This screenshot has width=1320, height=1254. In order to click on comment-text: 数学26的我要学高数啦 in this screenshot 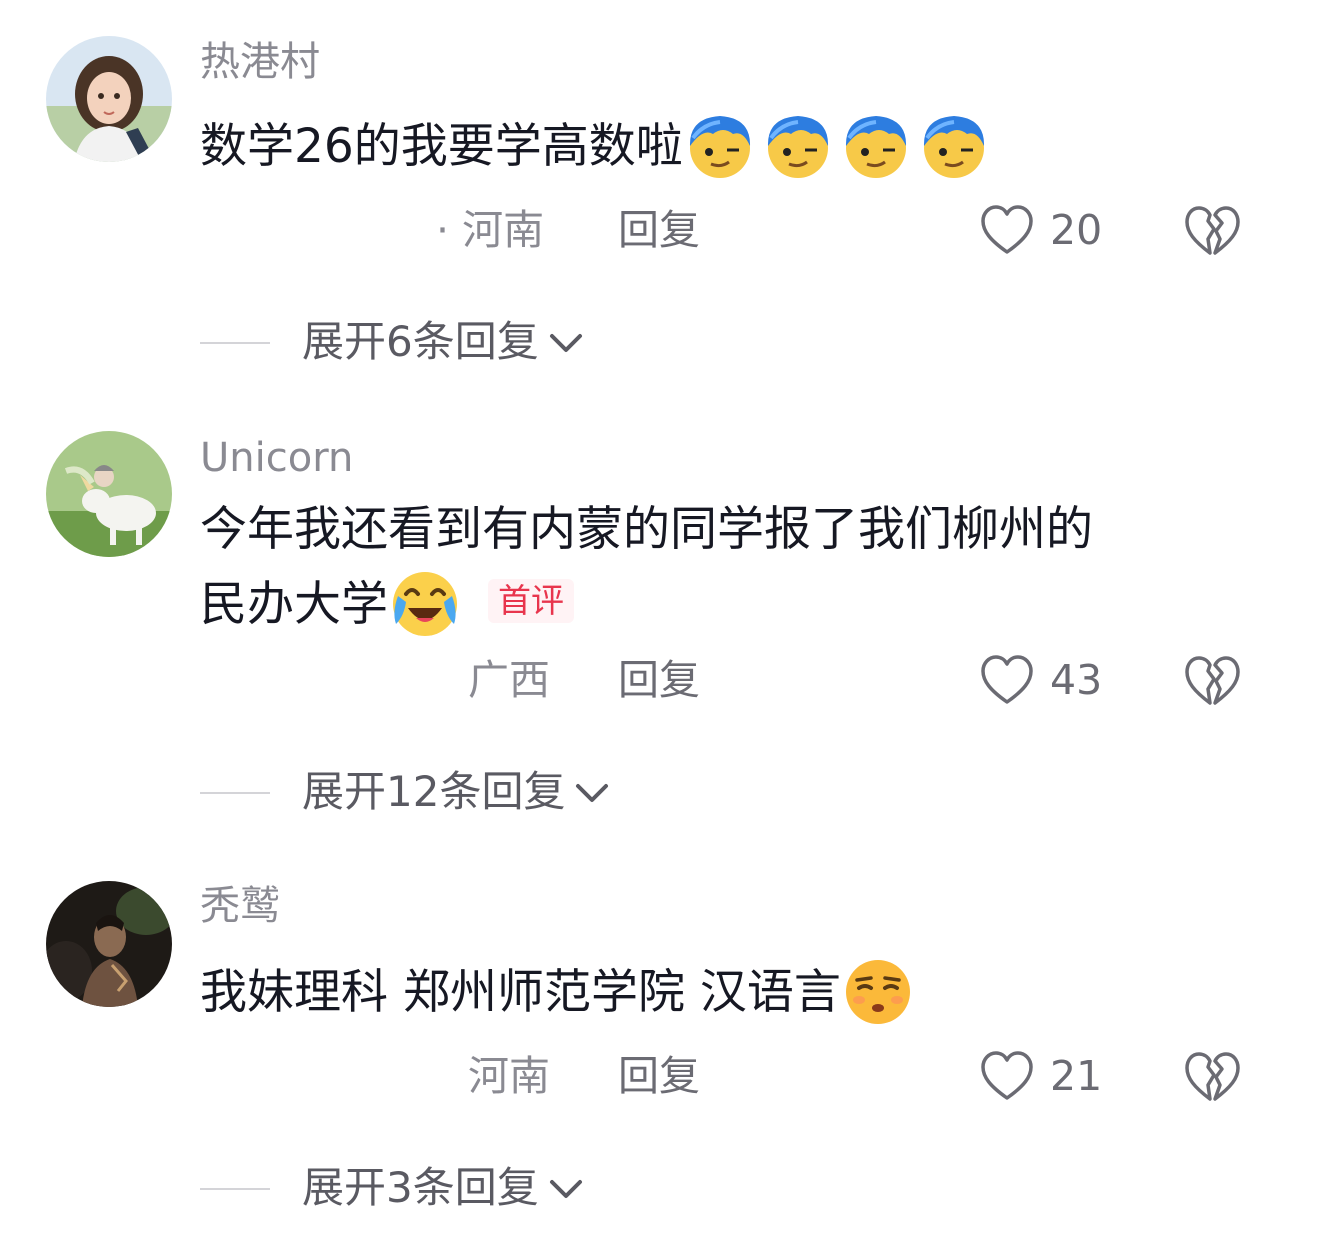, I will do `click(720, 145)`.